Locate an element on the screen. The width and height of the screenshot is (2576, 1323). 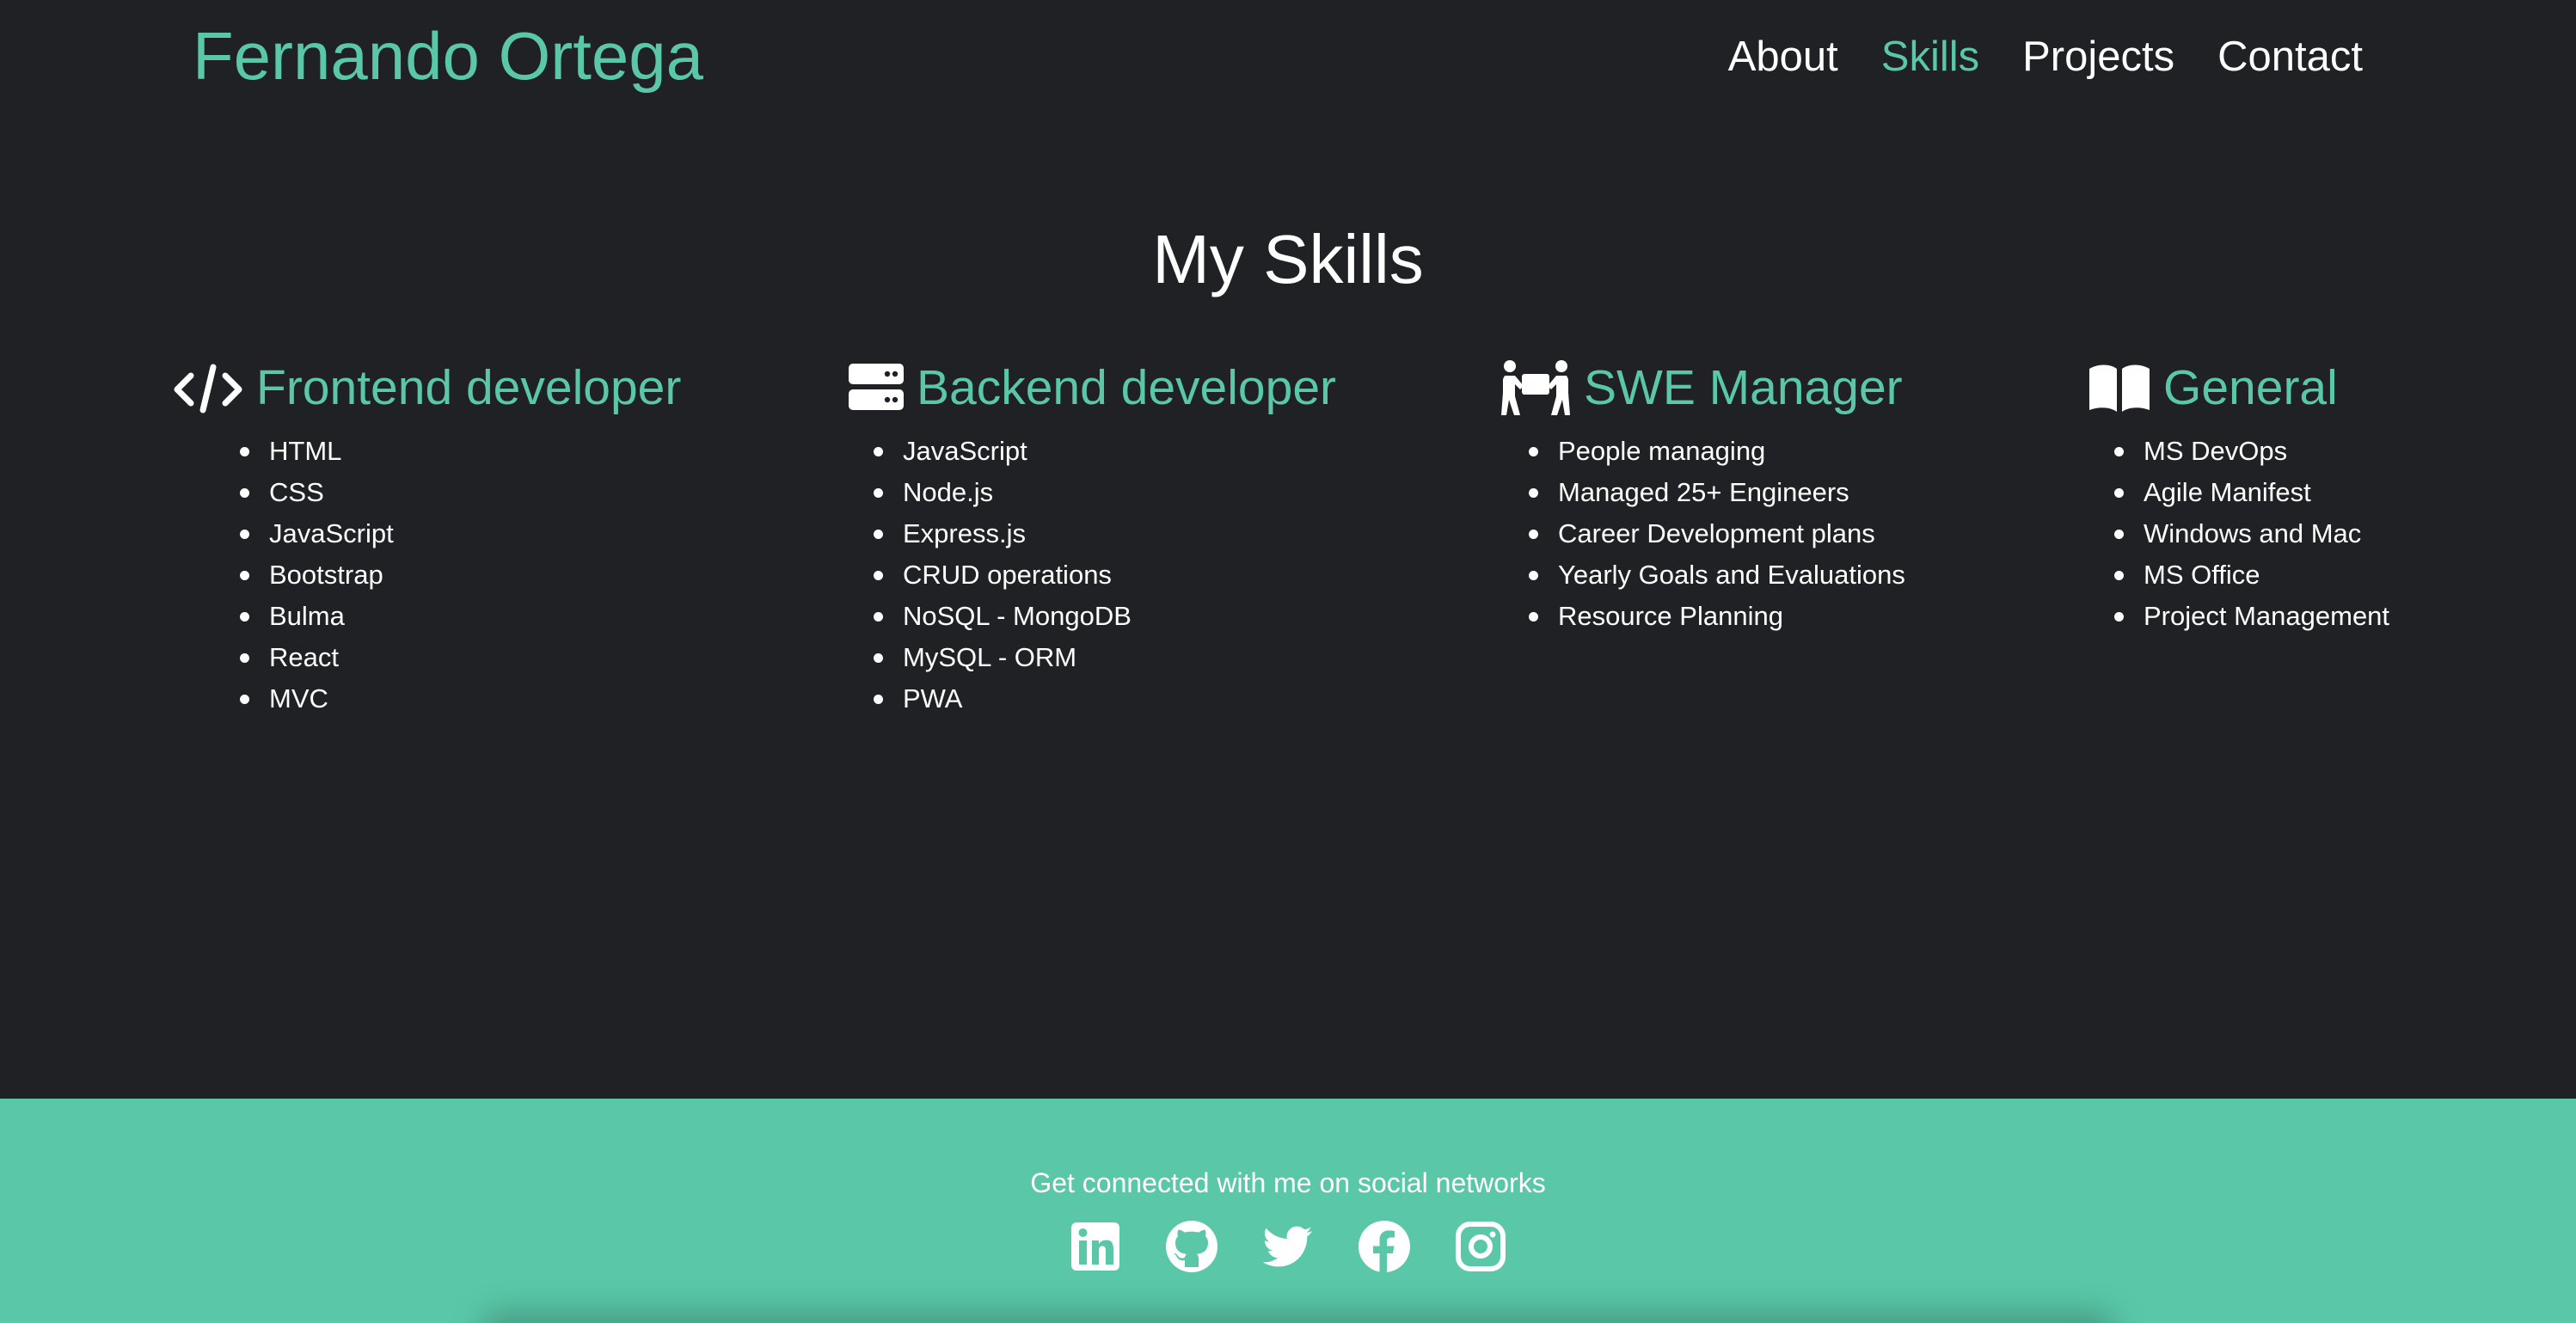
list-item: Express.js is located at coordinates (1104, 533).